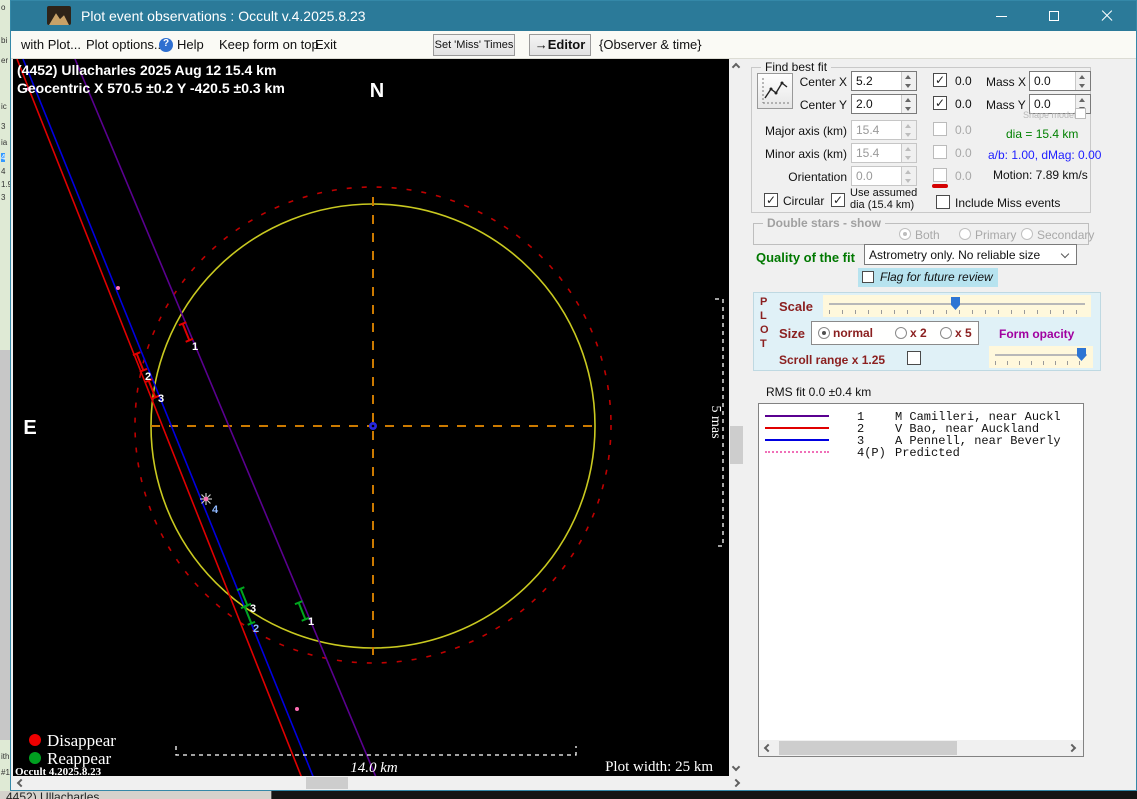 The image size is (1137, 799). What do you see at coordinates (864, 81) in the screenshot?
I see `center-x-value: 5.2` at bounding box center [864, 81].